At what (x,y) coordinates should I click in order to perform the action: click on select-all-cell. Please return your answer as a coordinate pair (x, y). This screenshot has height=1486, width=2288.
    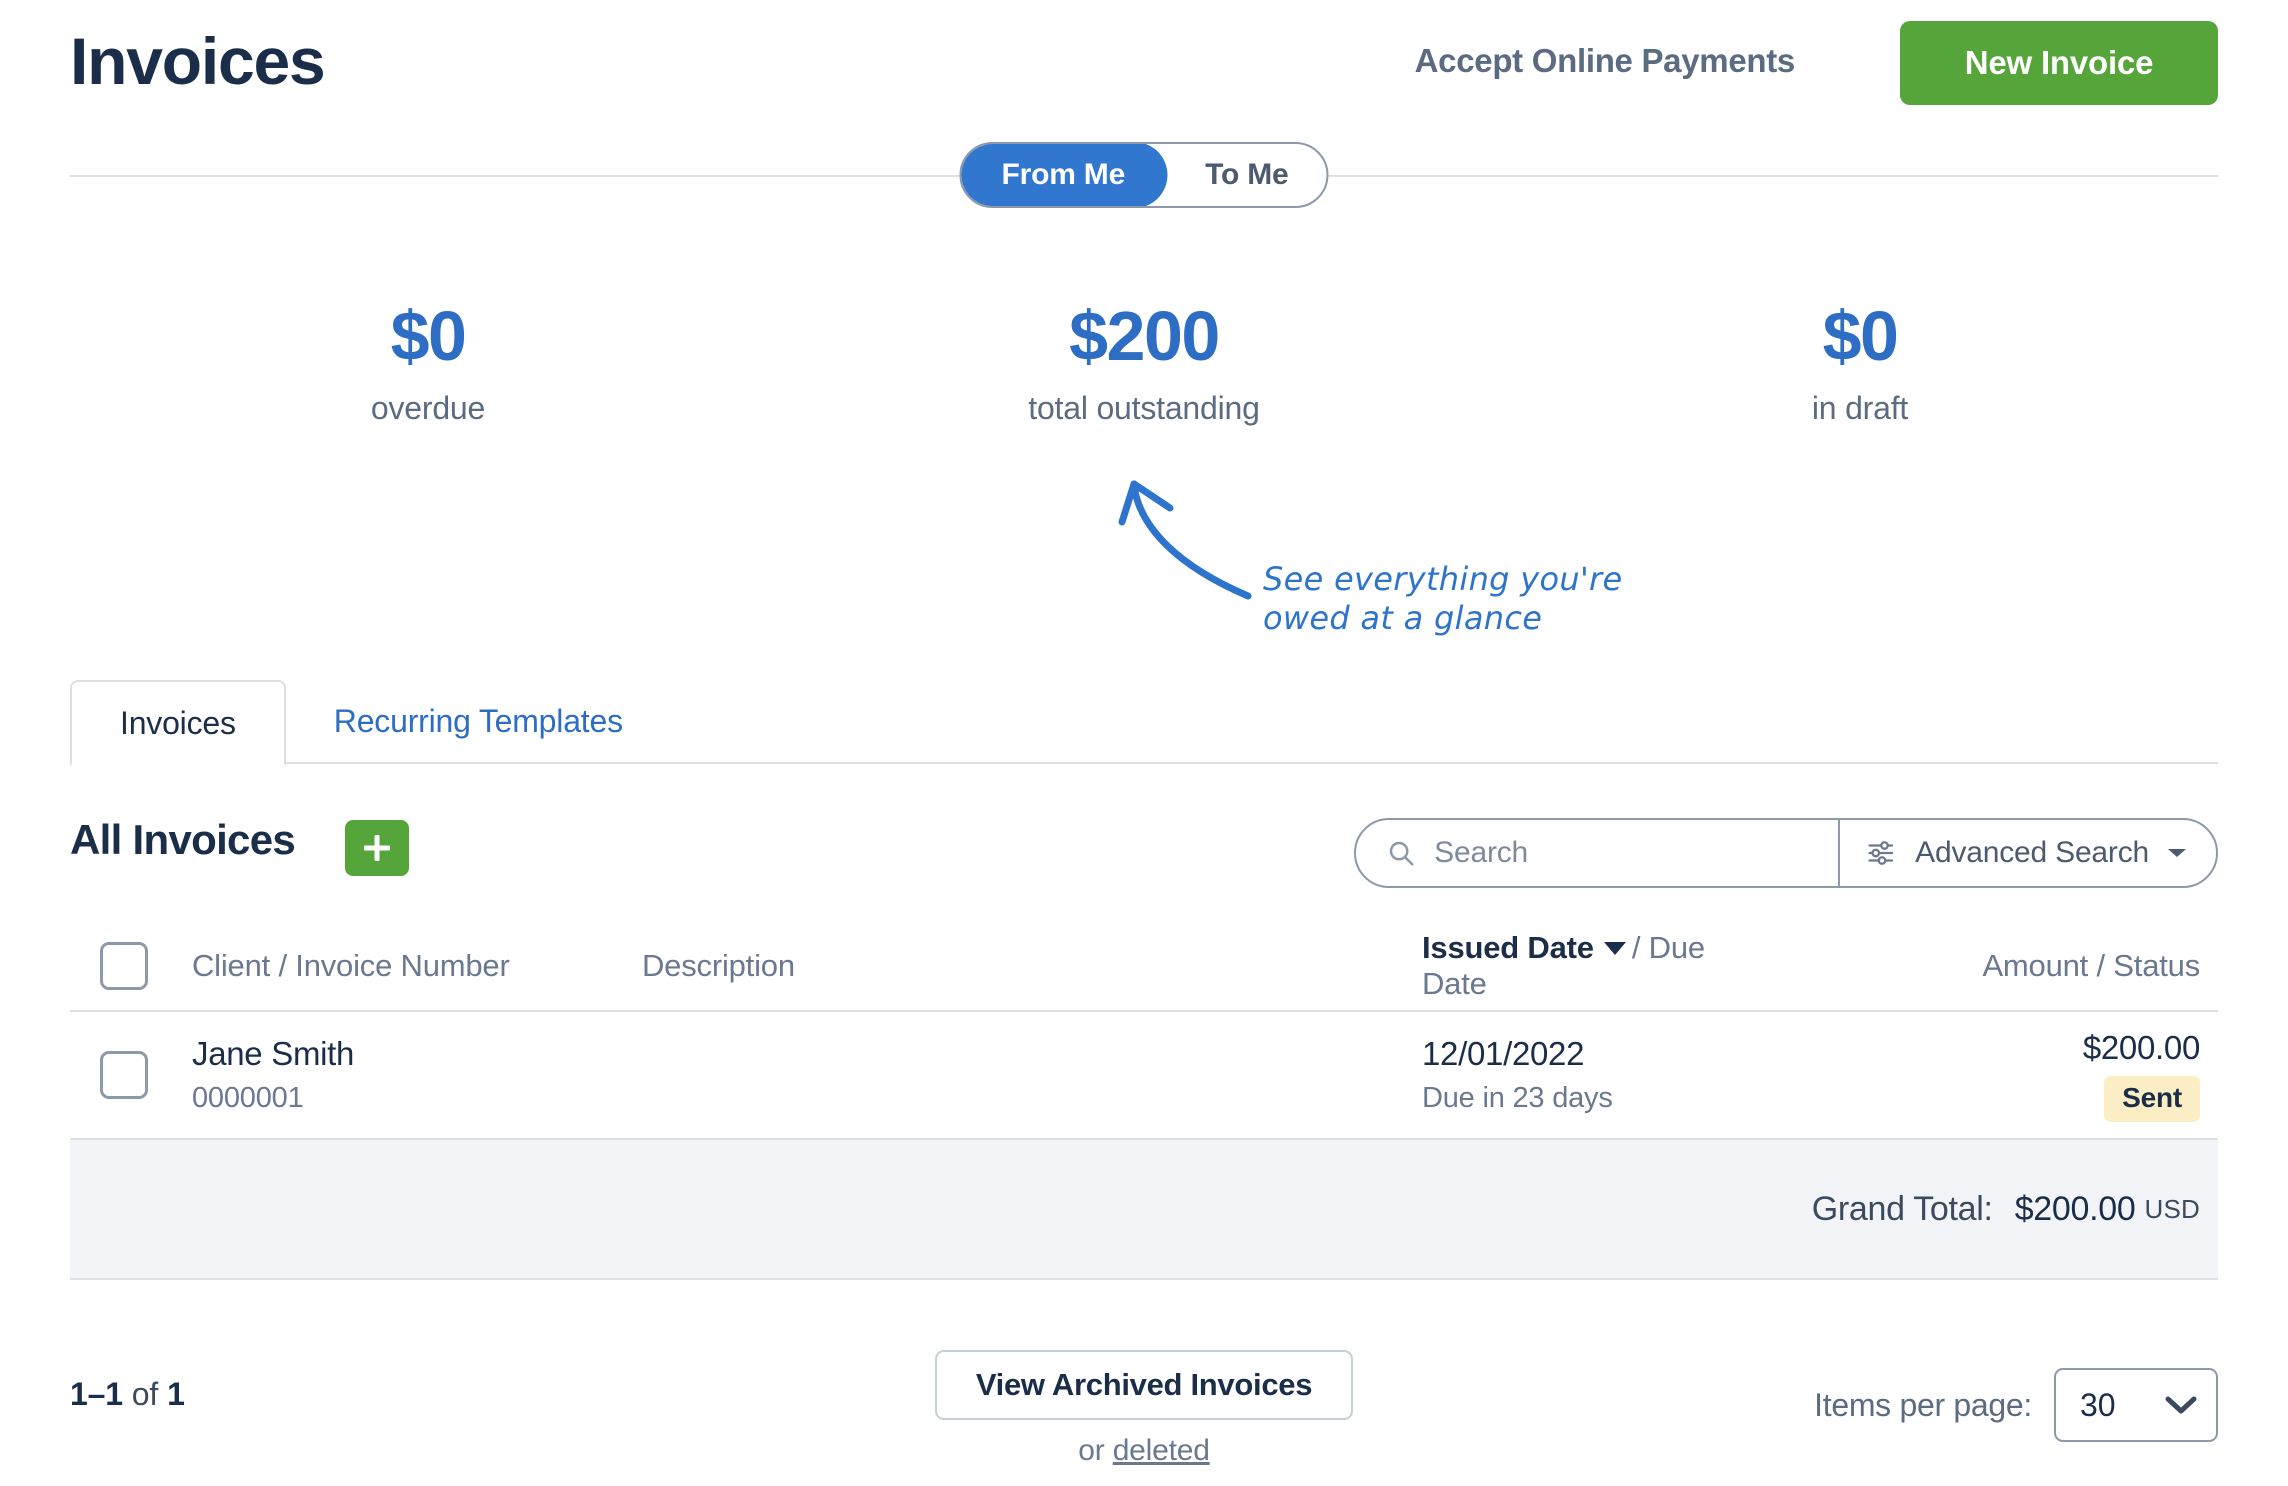
    Looking at the image, I should click on (131, 966).